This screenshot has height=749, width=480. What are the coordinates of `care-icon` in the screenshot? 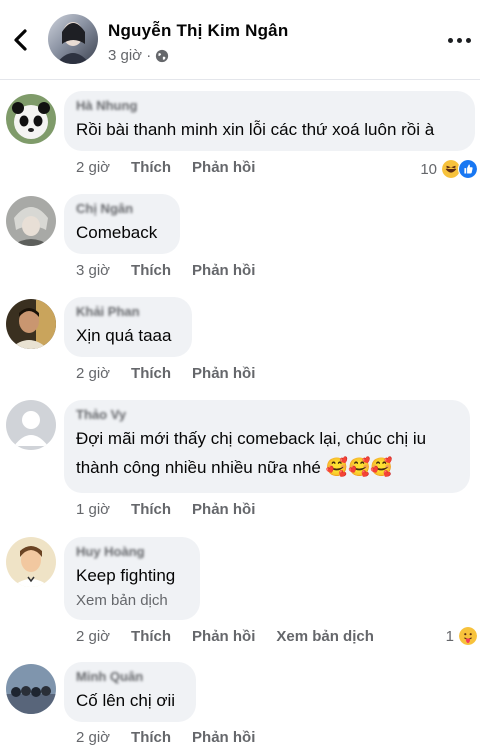 It's located at (468, 636).